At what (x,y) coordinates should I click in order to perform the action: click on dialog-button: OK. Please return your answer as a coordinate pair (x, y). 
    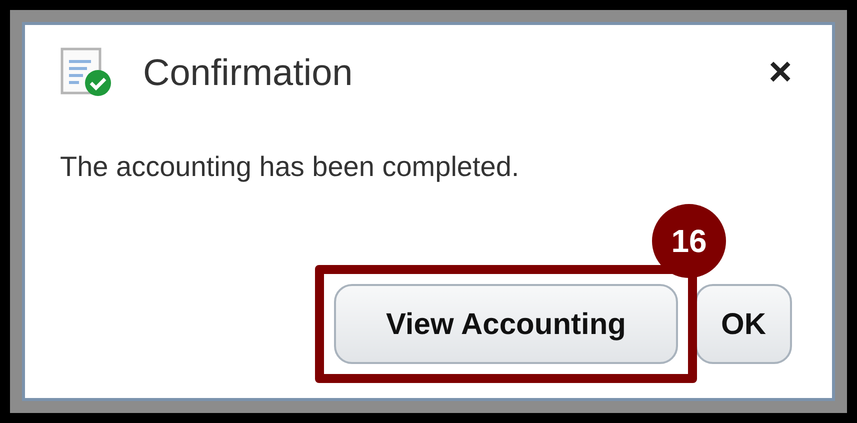
    Looking at the image, I should click on (743, 324).